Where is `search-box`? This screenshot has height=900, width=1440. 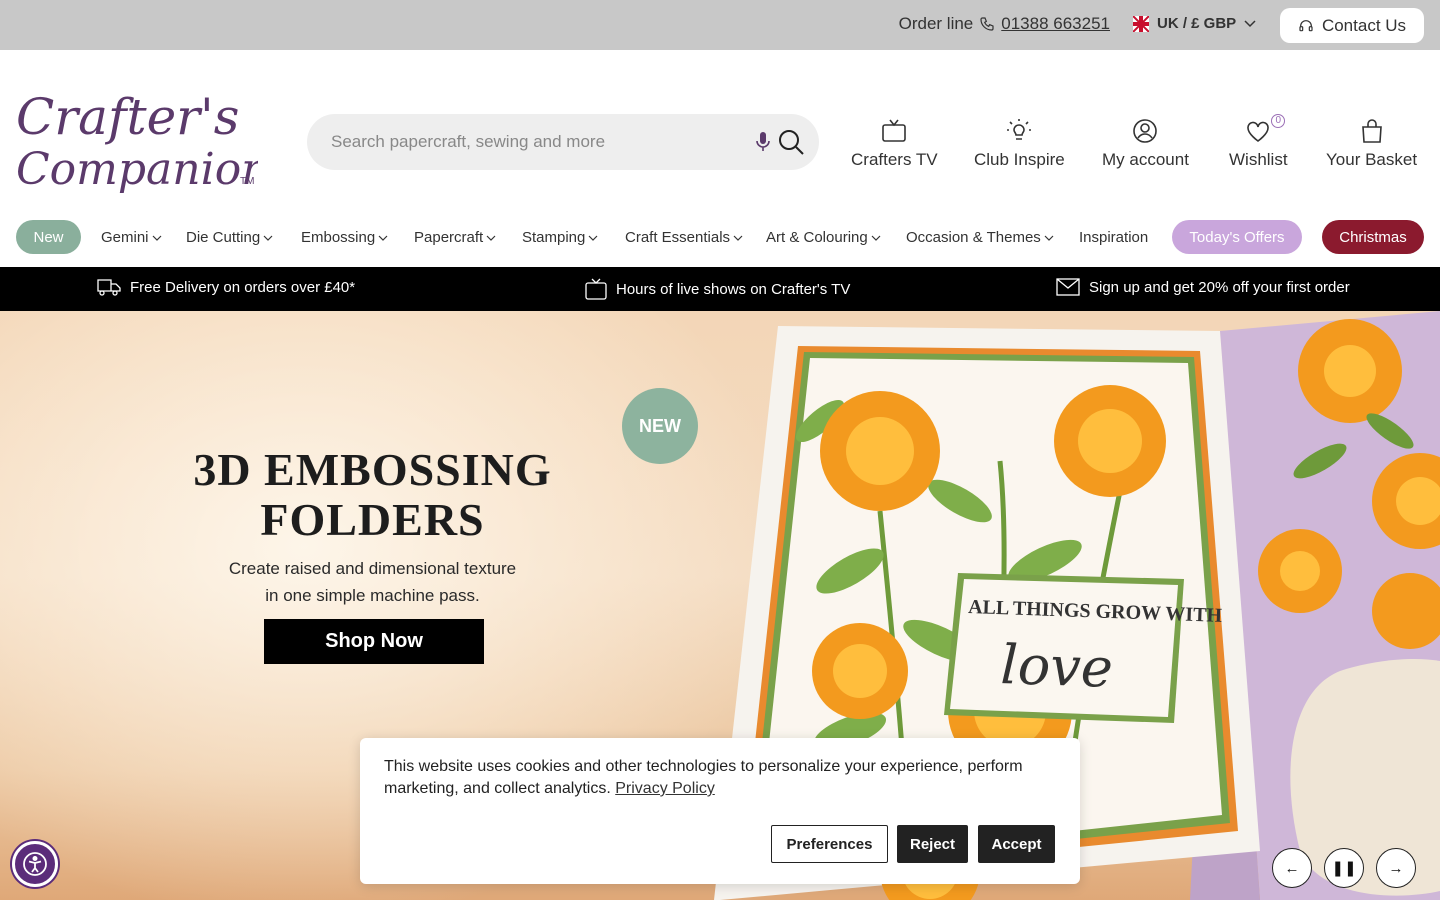
search-box is located at coordinates (563, 142).